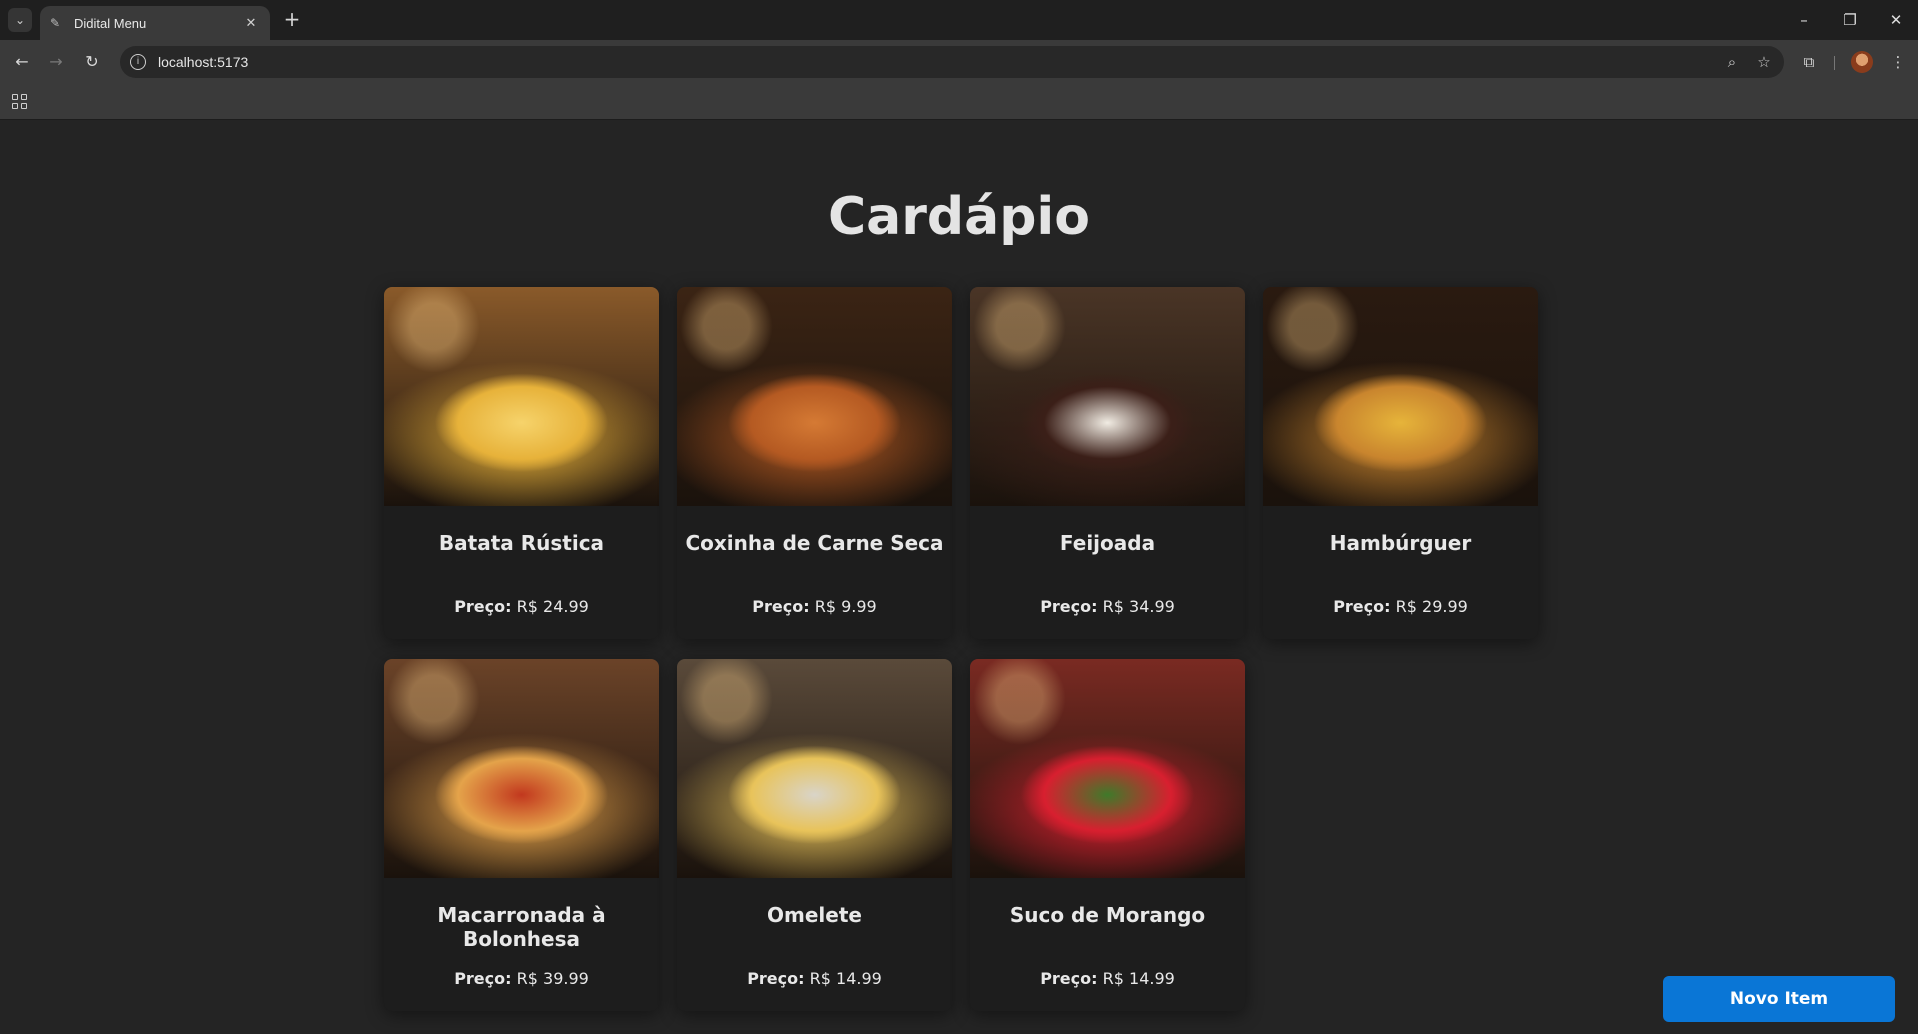  What do you see at coordinates (1862, 62) in the screenshot?
I see `profile-avatar` at bounding box center [1862, 62].